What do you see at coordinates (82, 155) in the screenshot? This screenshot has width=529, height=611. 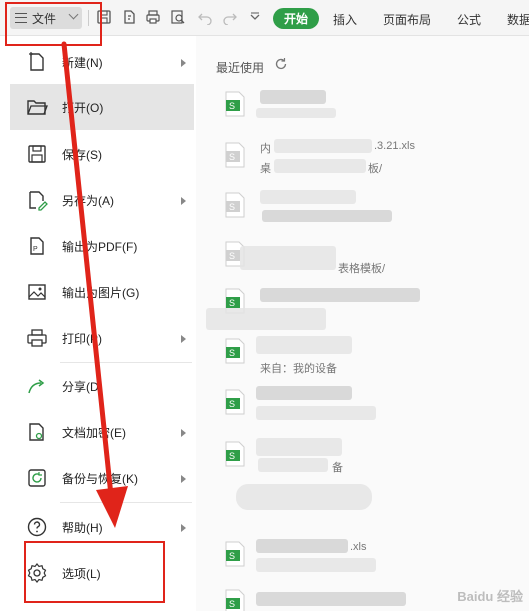 I see `menu-item-label: 保存(S)` at bounding box center [82, 155].